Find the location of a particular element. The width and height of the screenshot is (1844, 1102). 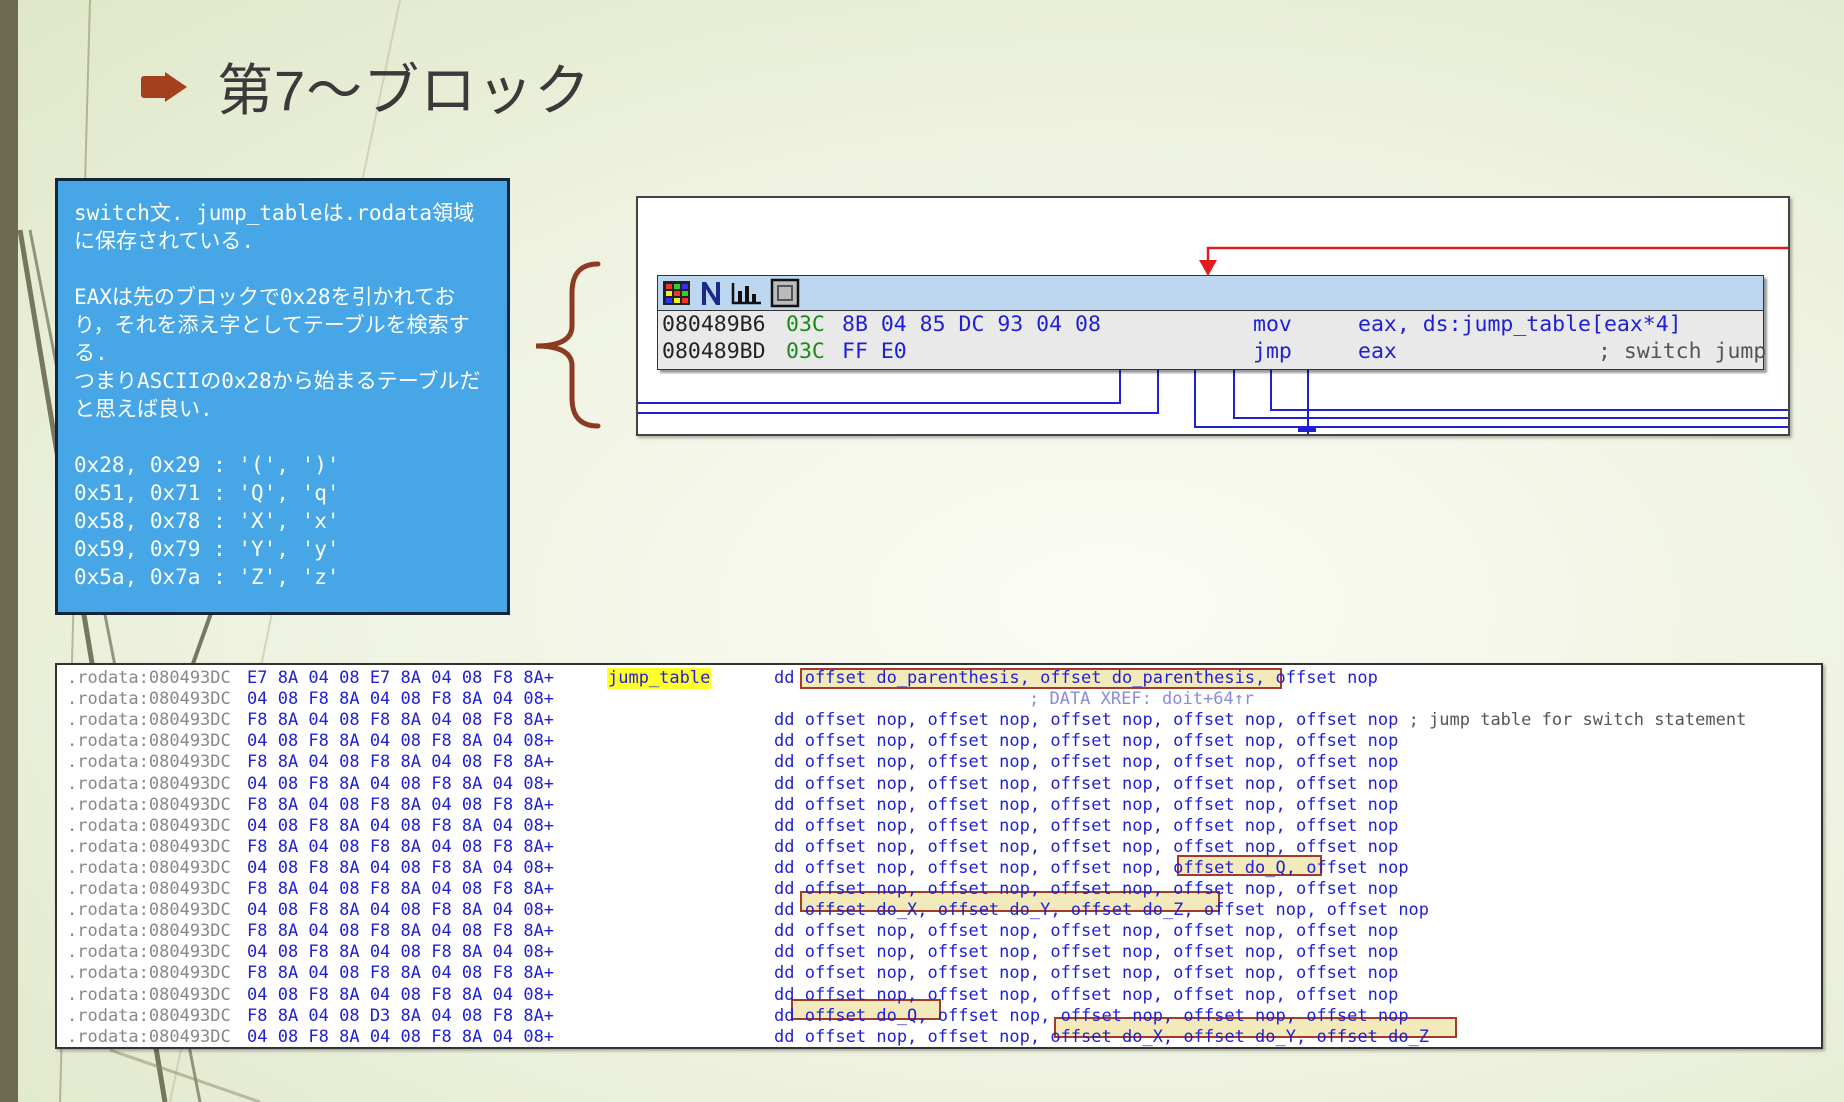

code-line: 0x58, 0x78 : 'X', 'x' is located at coordinates (207, 521).